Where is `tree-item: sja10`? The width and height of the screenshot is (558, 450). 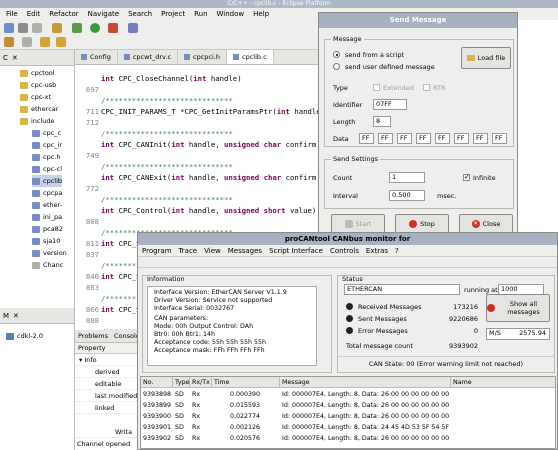 tree-item: sja10 is located at coordinates (46, 241).